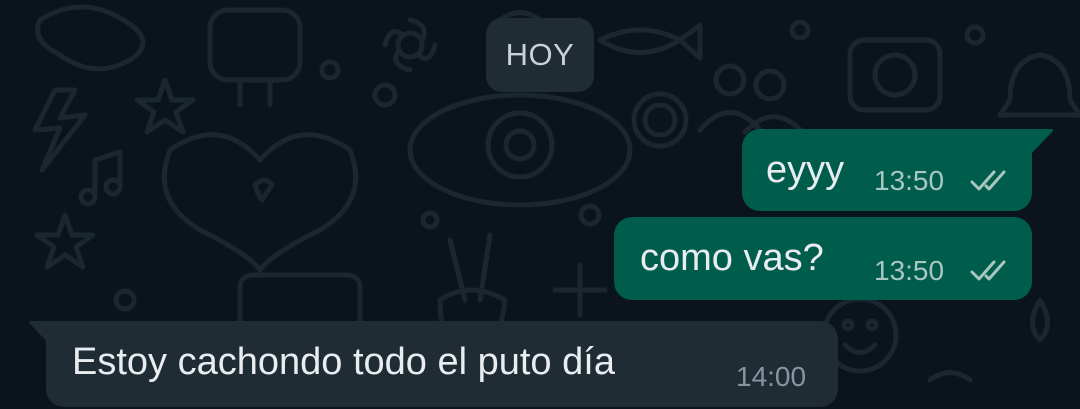 Image resolution: width=1080 pixels, height=409 pixels. I want to click on message-text: como vas?, so click(732, 258).